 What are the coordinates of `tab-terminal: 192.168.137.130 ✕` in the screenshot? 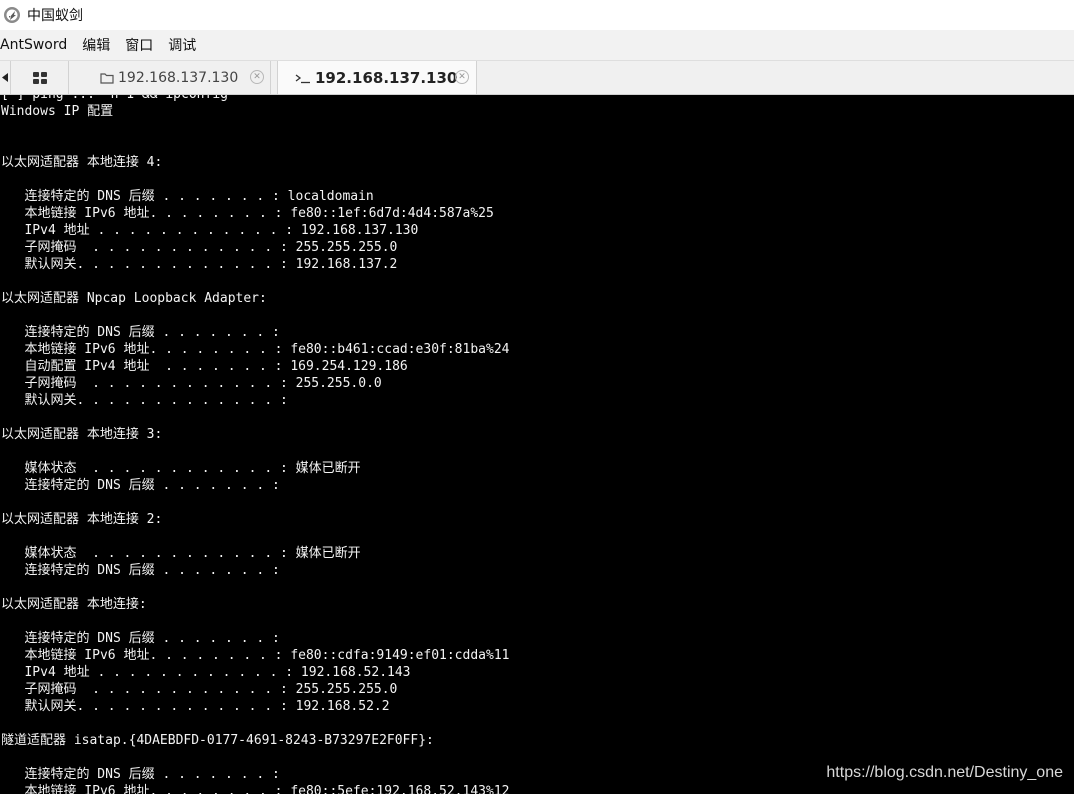 It's located at (377, 77).